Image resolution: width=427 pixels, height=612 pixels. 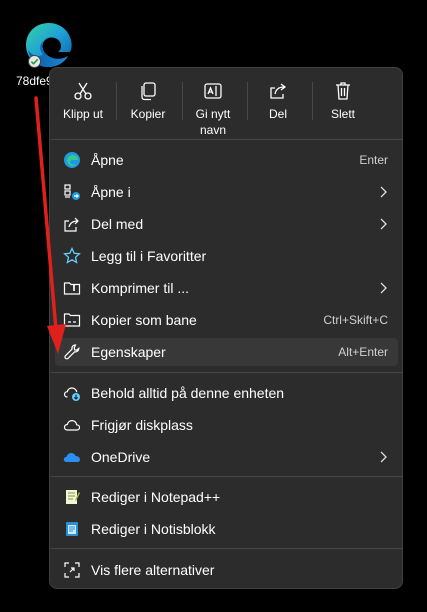 I want to click on menu-item-edit-notepadpp-label: Rediger i Notepad++, so click(x=156, y=497).